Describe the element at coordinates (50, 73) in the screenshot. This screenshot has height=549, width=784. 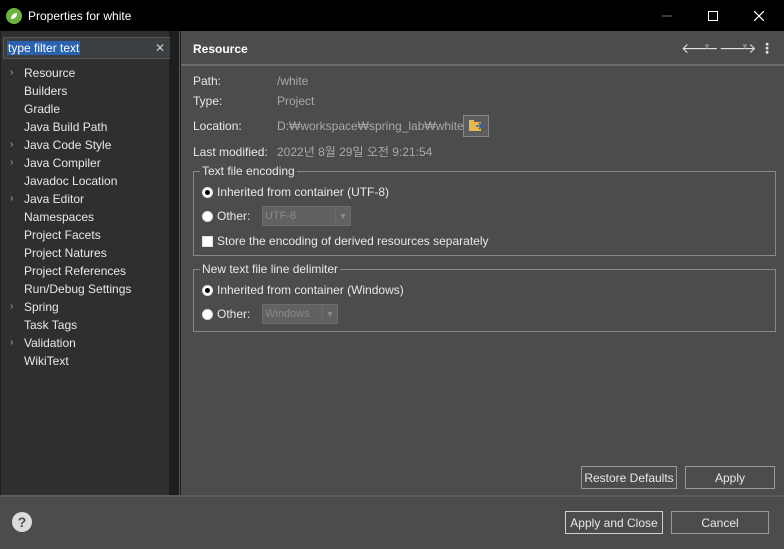
I see `tree-item-label: Resource` at that location.